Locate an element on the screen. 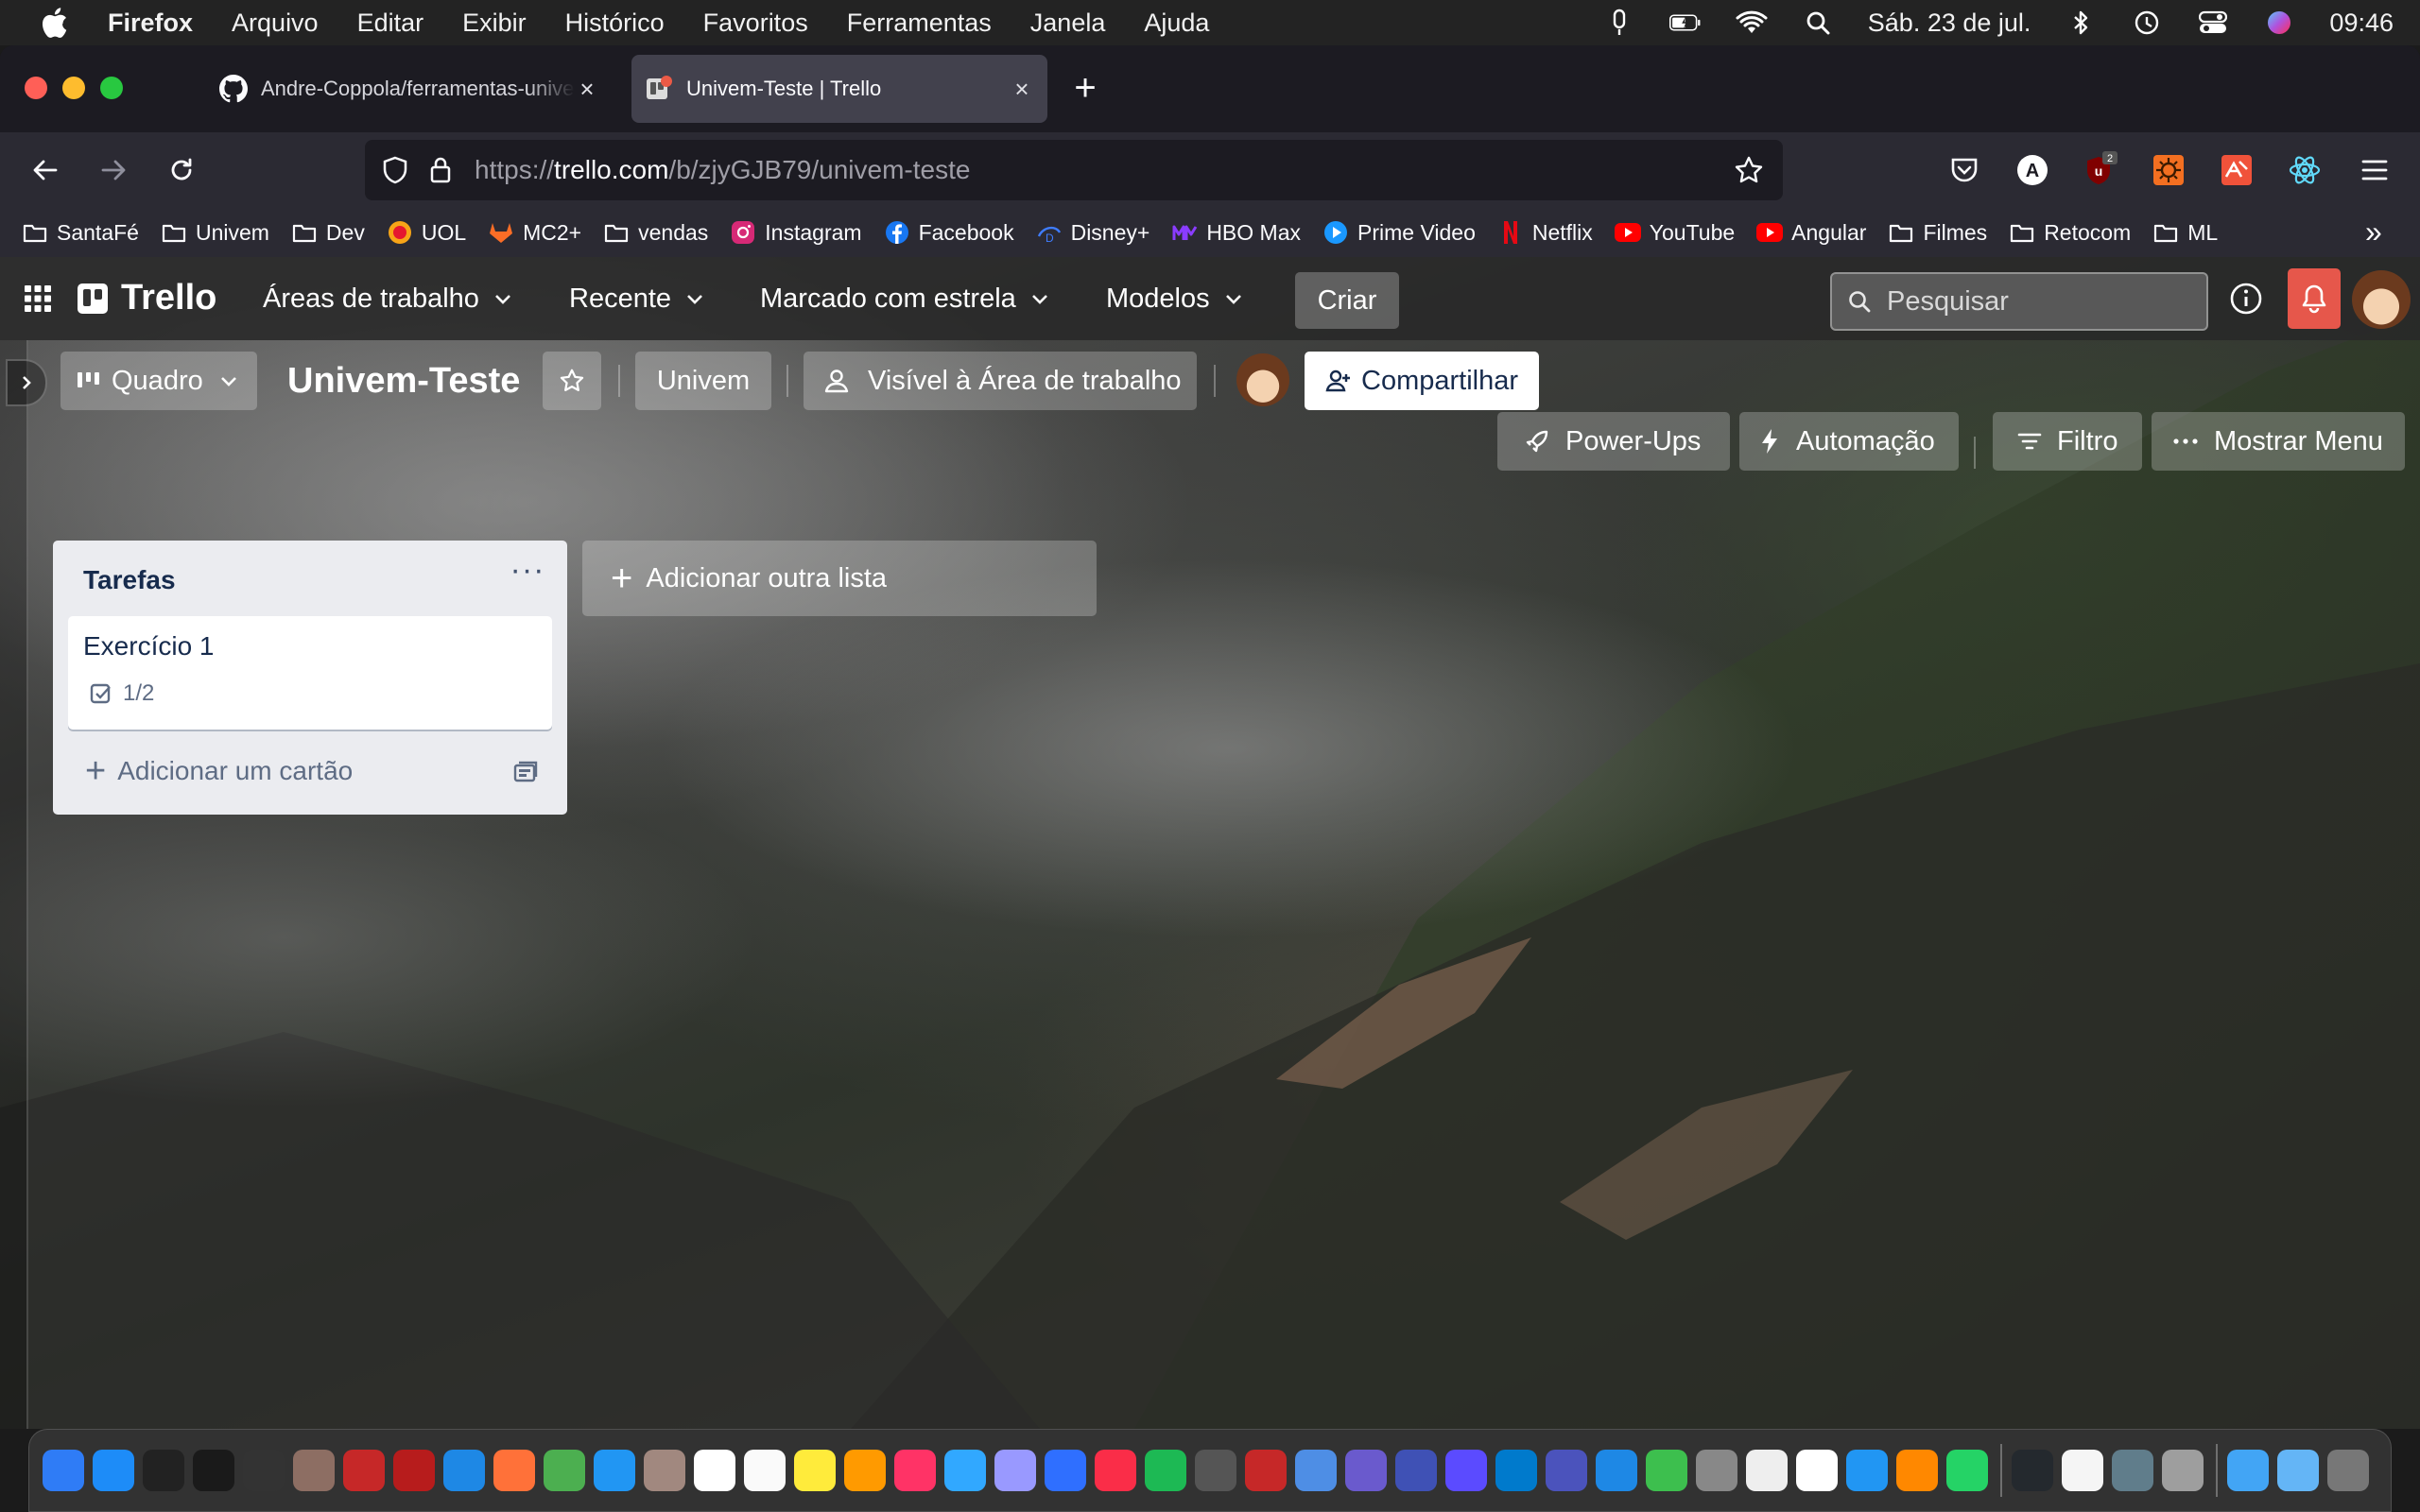 This screenshot has width=2420, height=1512. card: Exercício 1 1/2 is located at coordinates (310, 673).